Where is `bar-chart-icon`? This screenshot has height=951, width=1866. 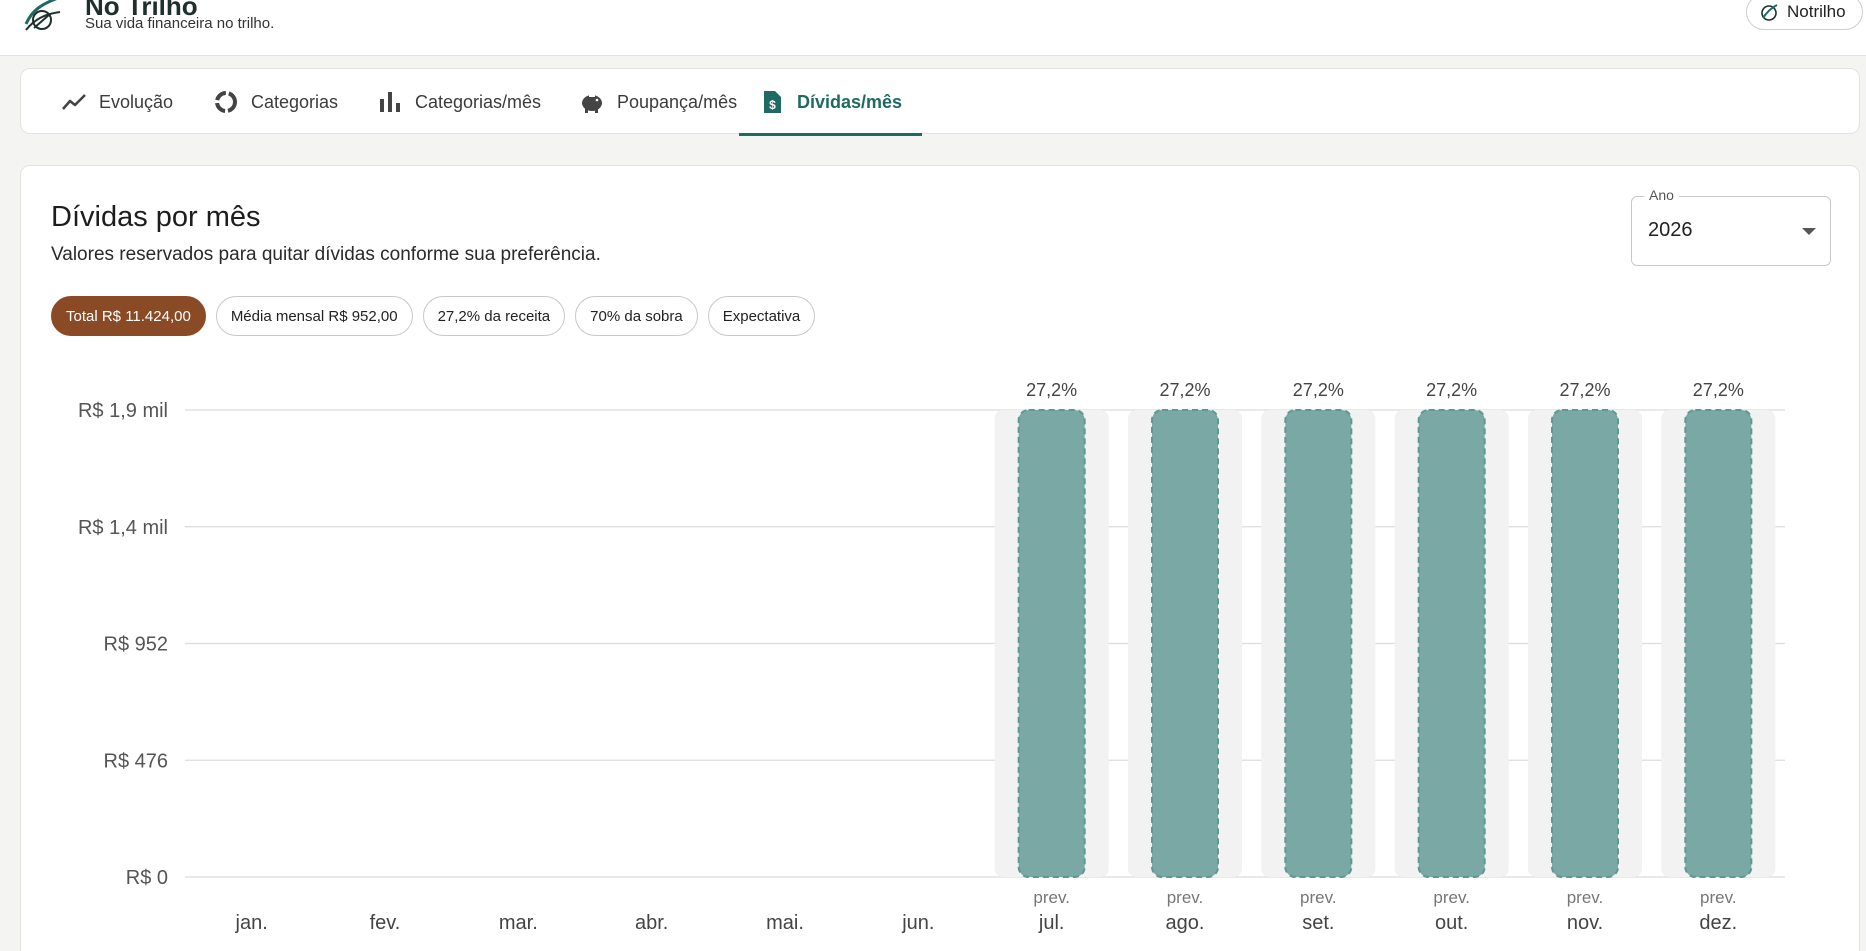 bar-chart-icon is located at coordinates (390, 102).